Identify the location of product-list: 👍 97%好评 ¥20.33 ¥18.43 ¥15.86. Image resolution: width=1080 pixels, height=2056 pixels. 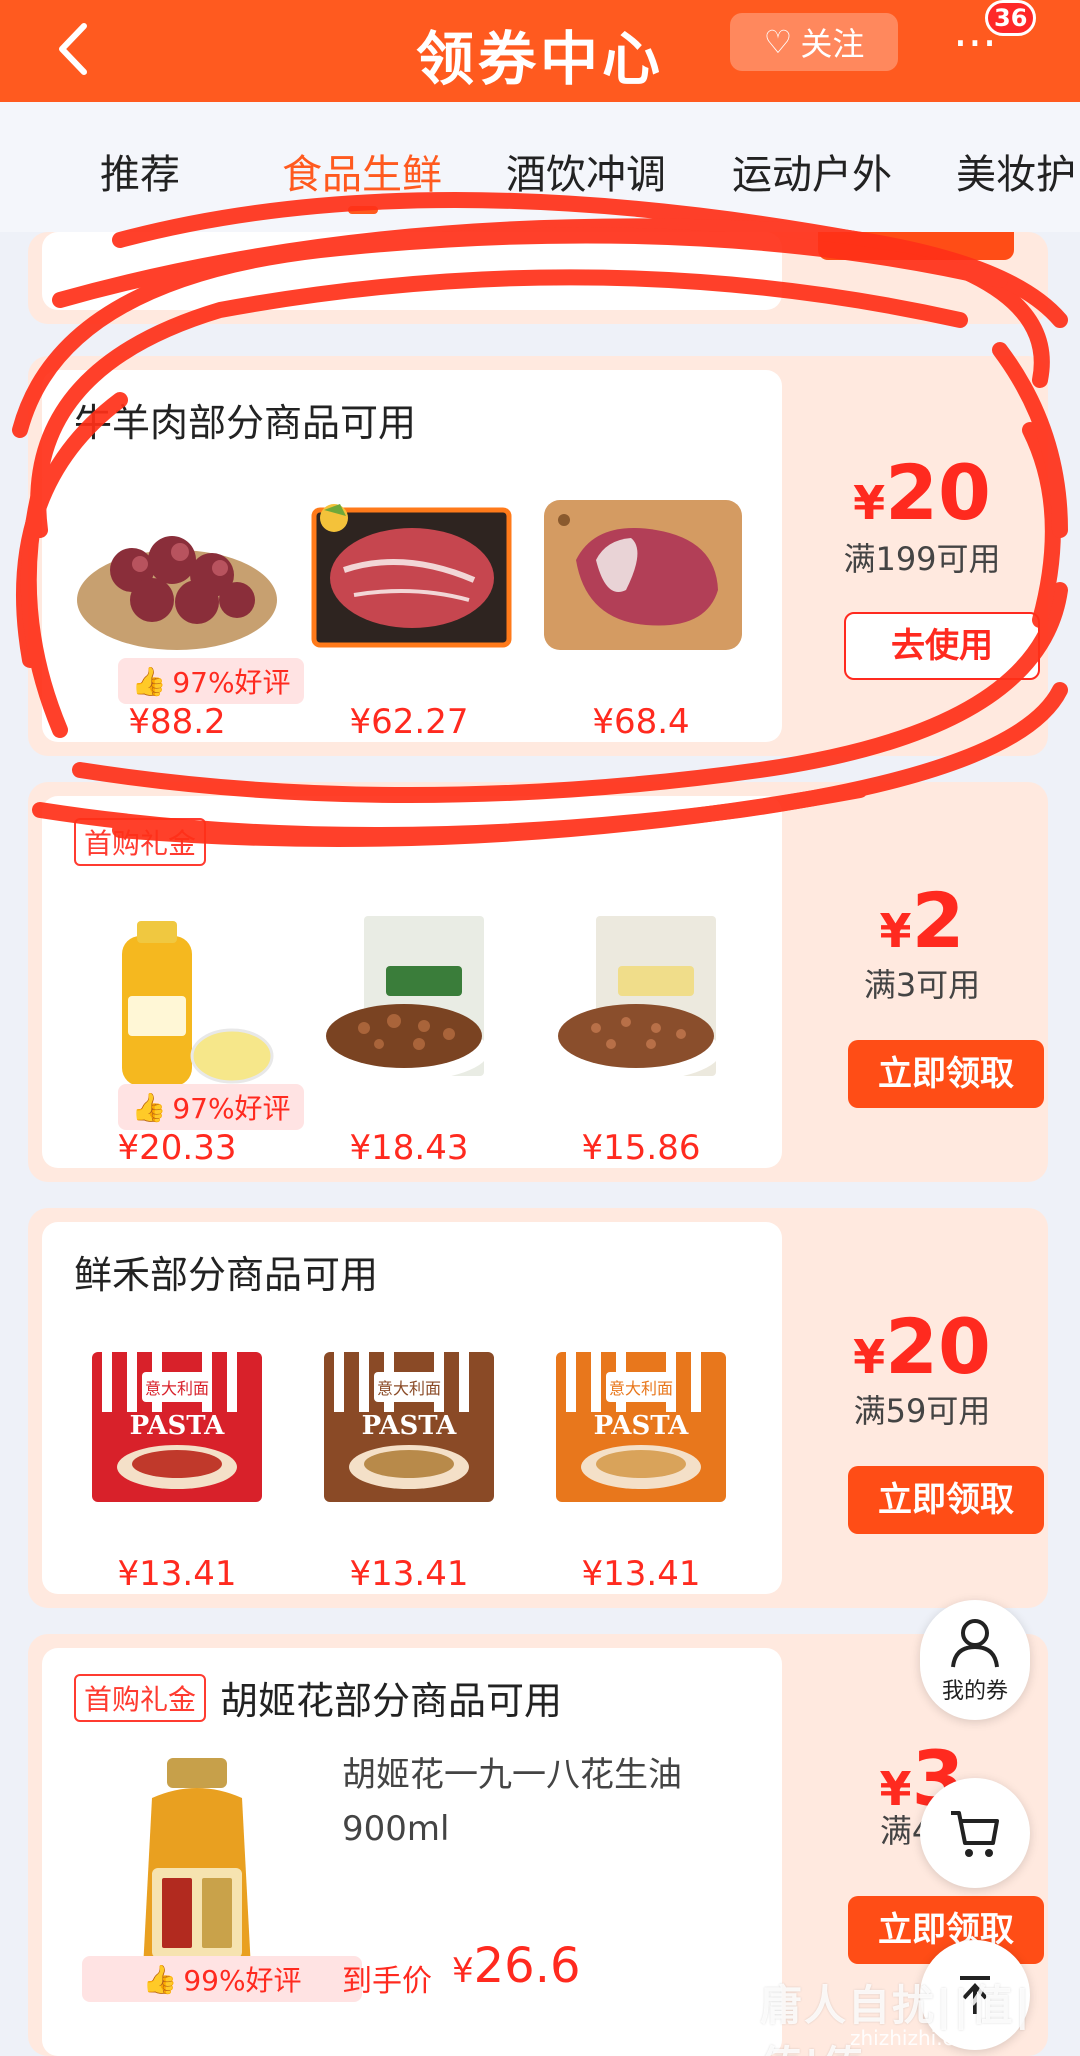
(412, 1046).